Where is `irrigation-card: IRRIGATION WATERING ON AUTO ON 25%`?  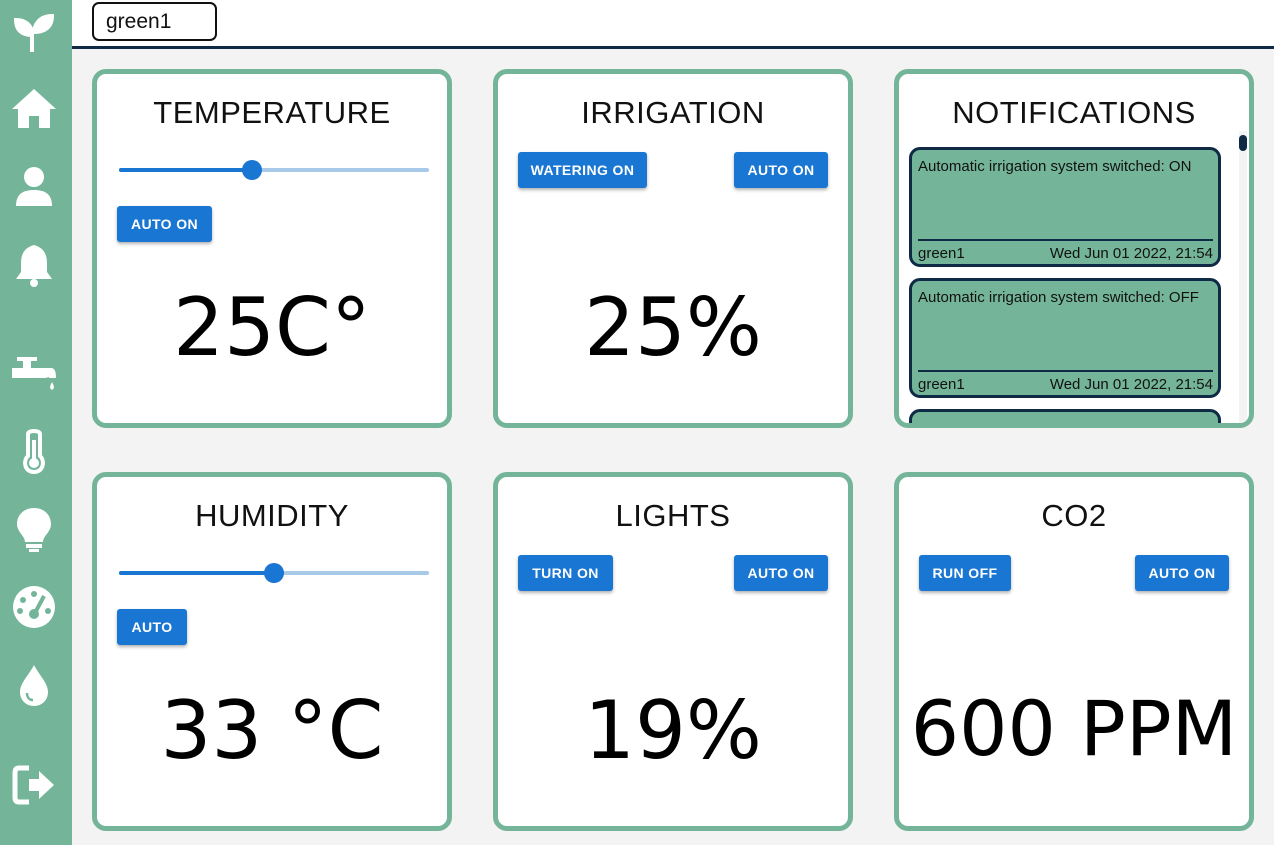 irrigation-card: IRRIGATION WATERING ON AUTO ON 25% is located at coordinates (673, 248).